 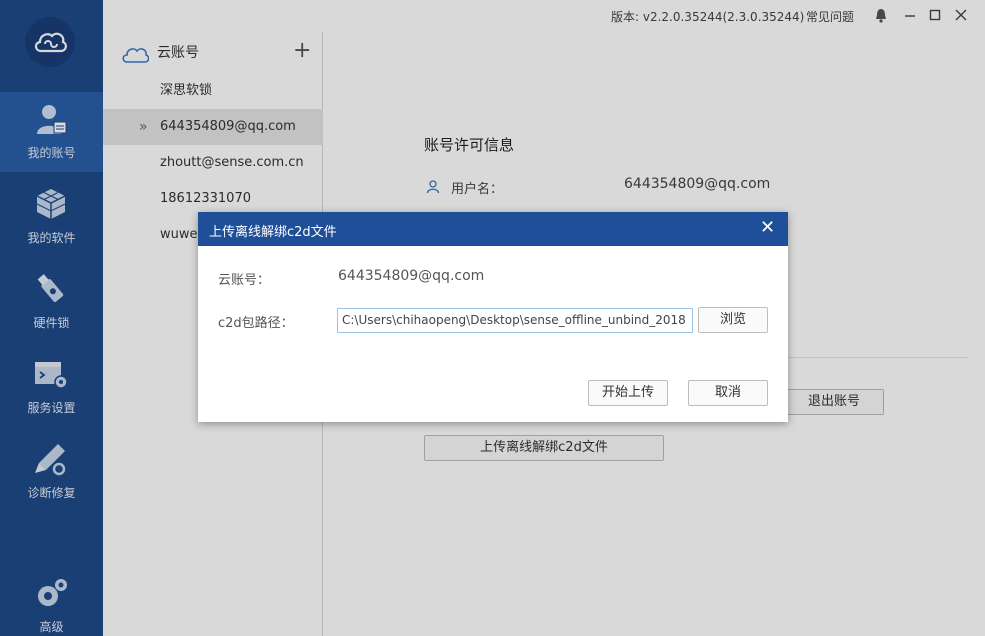 I want to click on browse-button: 浏览, so click(x=733, y=320).